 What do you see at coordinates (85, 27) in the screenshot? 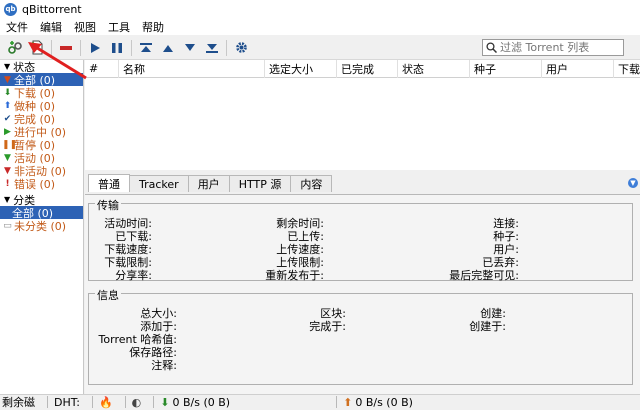
I see `menu-view: 视图` at bounding box center [85, 27].